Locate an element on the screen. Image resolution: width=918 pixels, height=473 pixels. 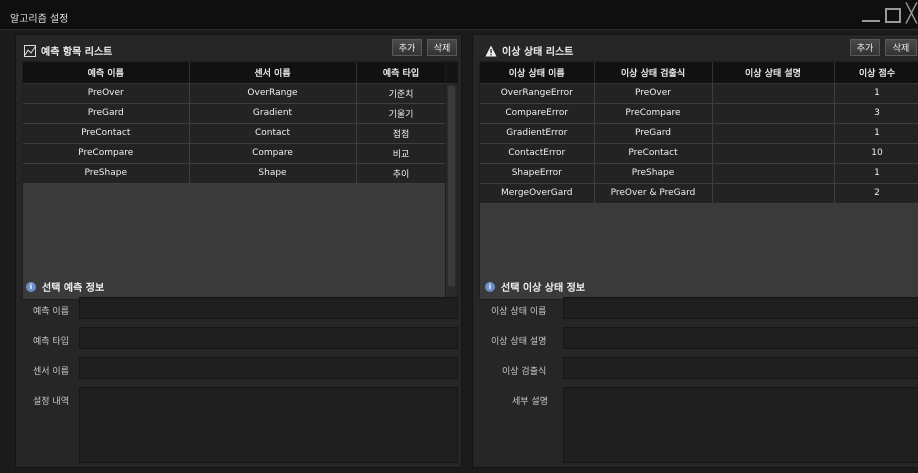
column-header: 예측 타입 is located at coordinates (401, 73).